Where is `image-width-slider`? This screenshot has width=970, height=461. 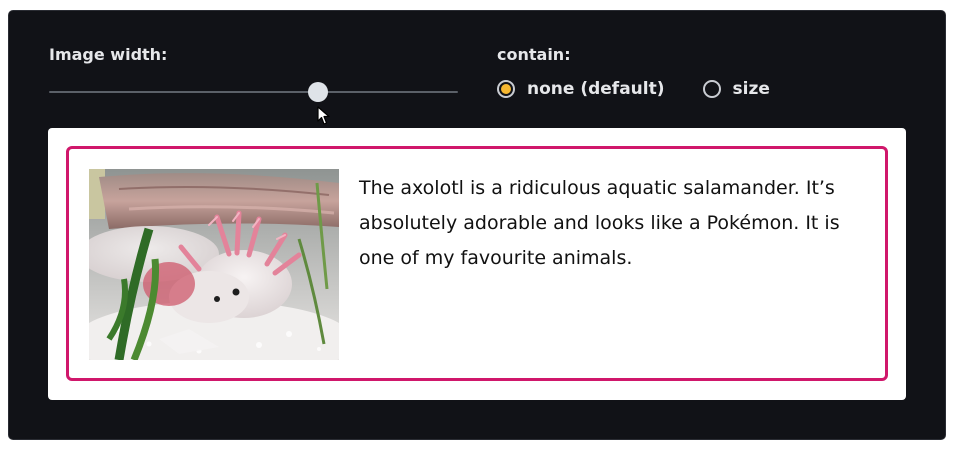 image-width-slider is located at coordinates (253, 92).